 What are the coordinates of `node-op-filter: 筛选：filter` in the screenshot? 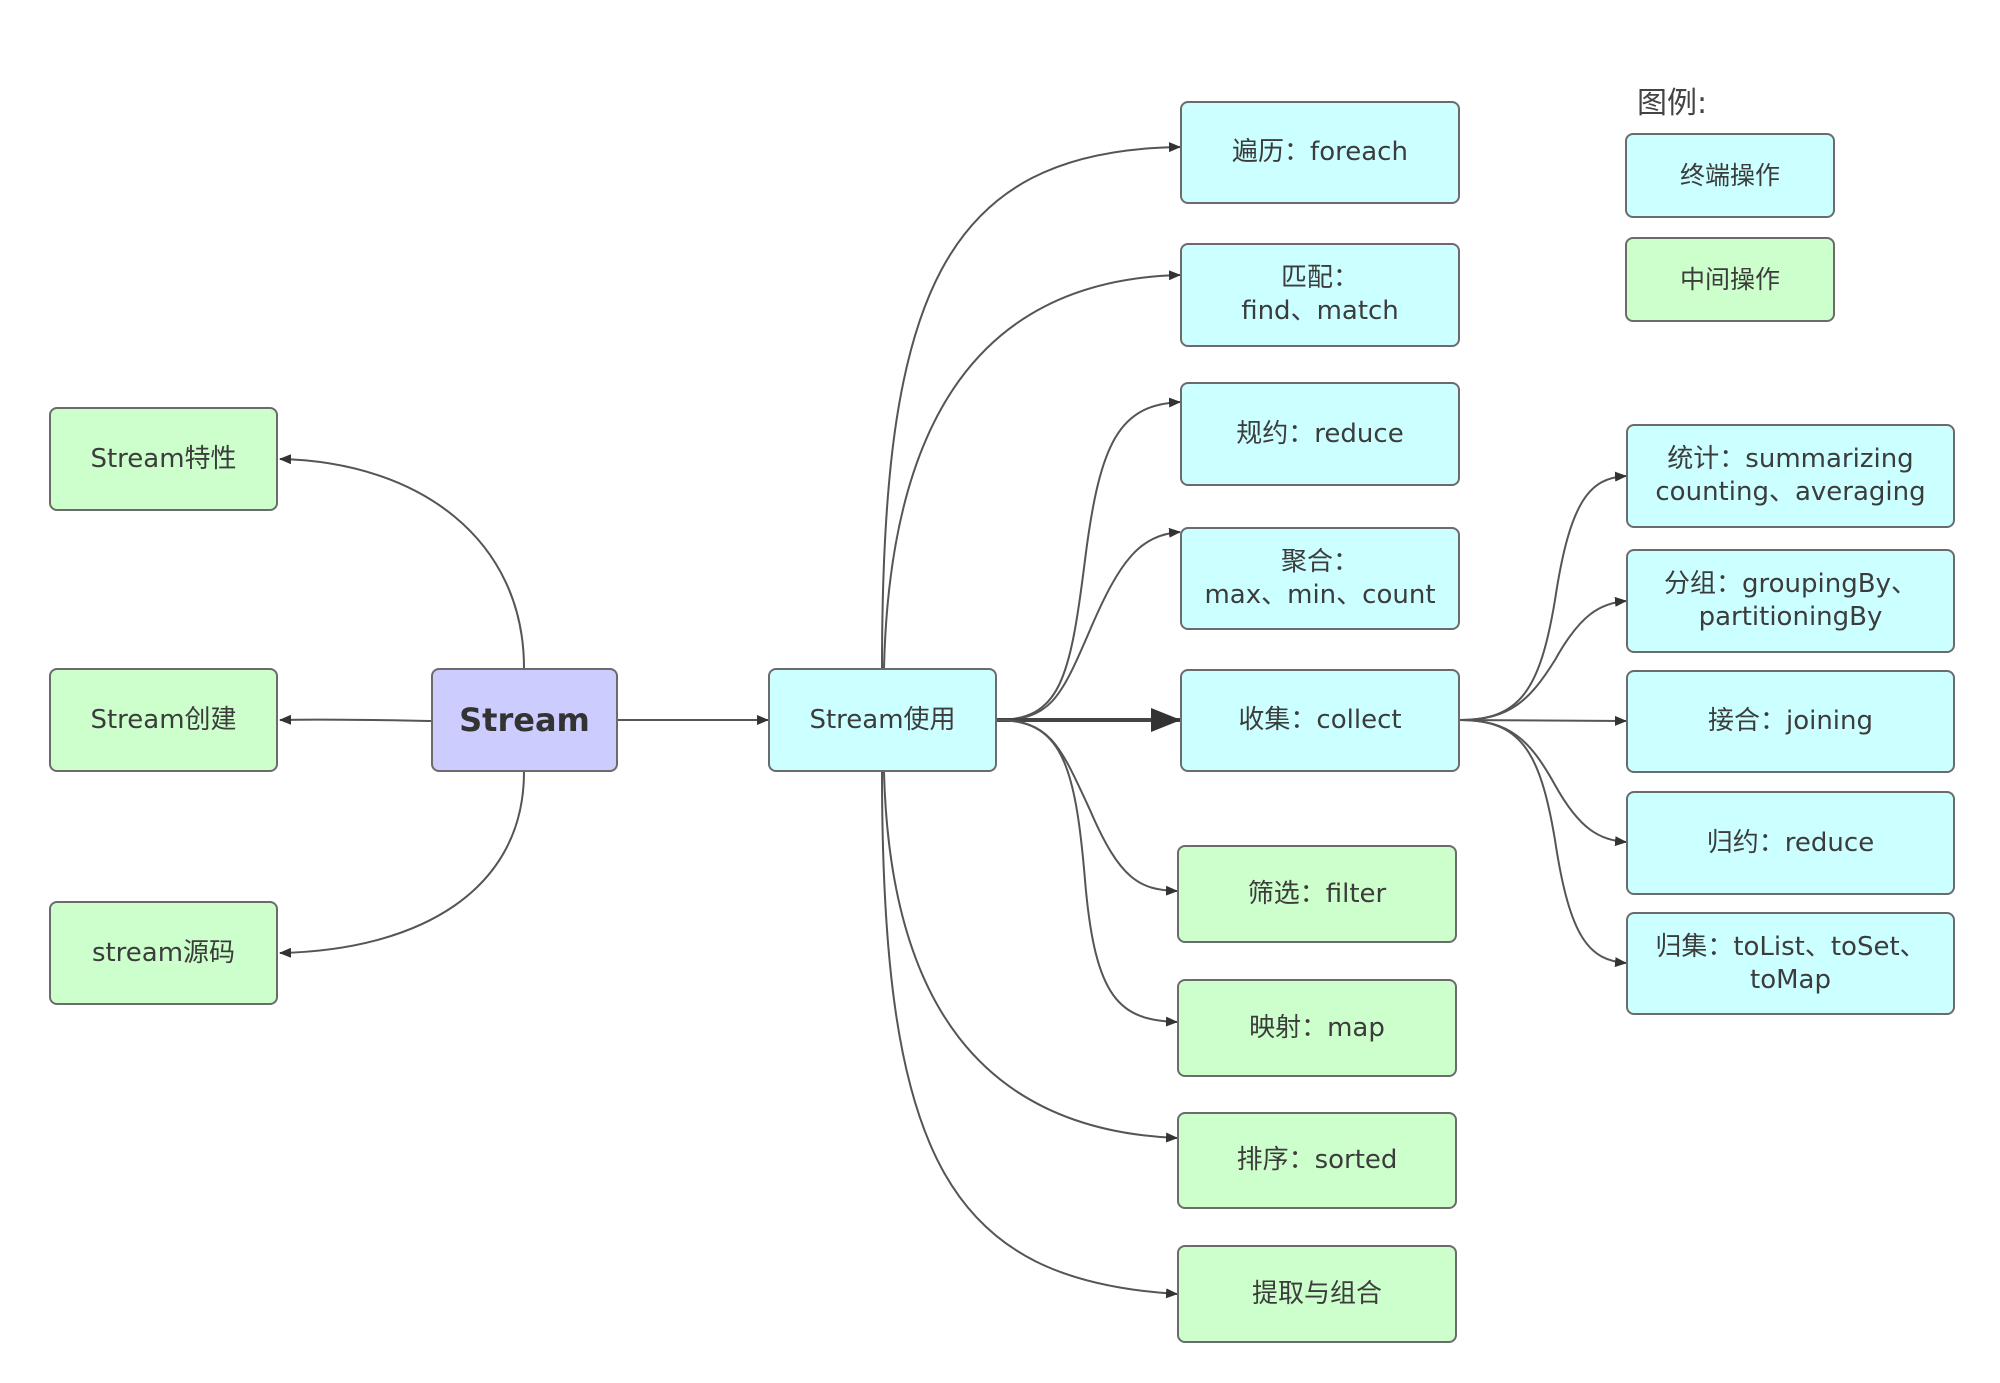 It's located at (1317, 894).